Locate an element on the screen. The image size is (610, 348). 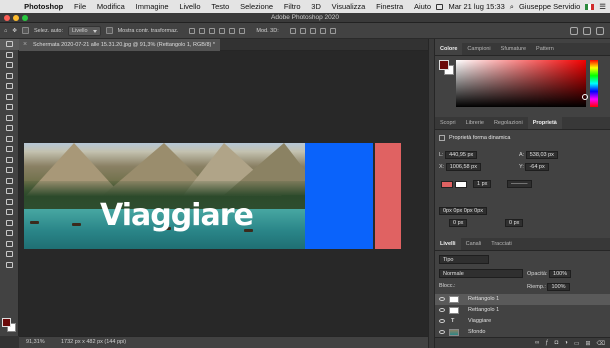
align-top-icon is located at coordinates (222, 30).